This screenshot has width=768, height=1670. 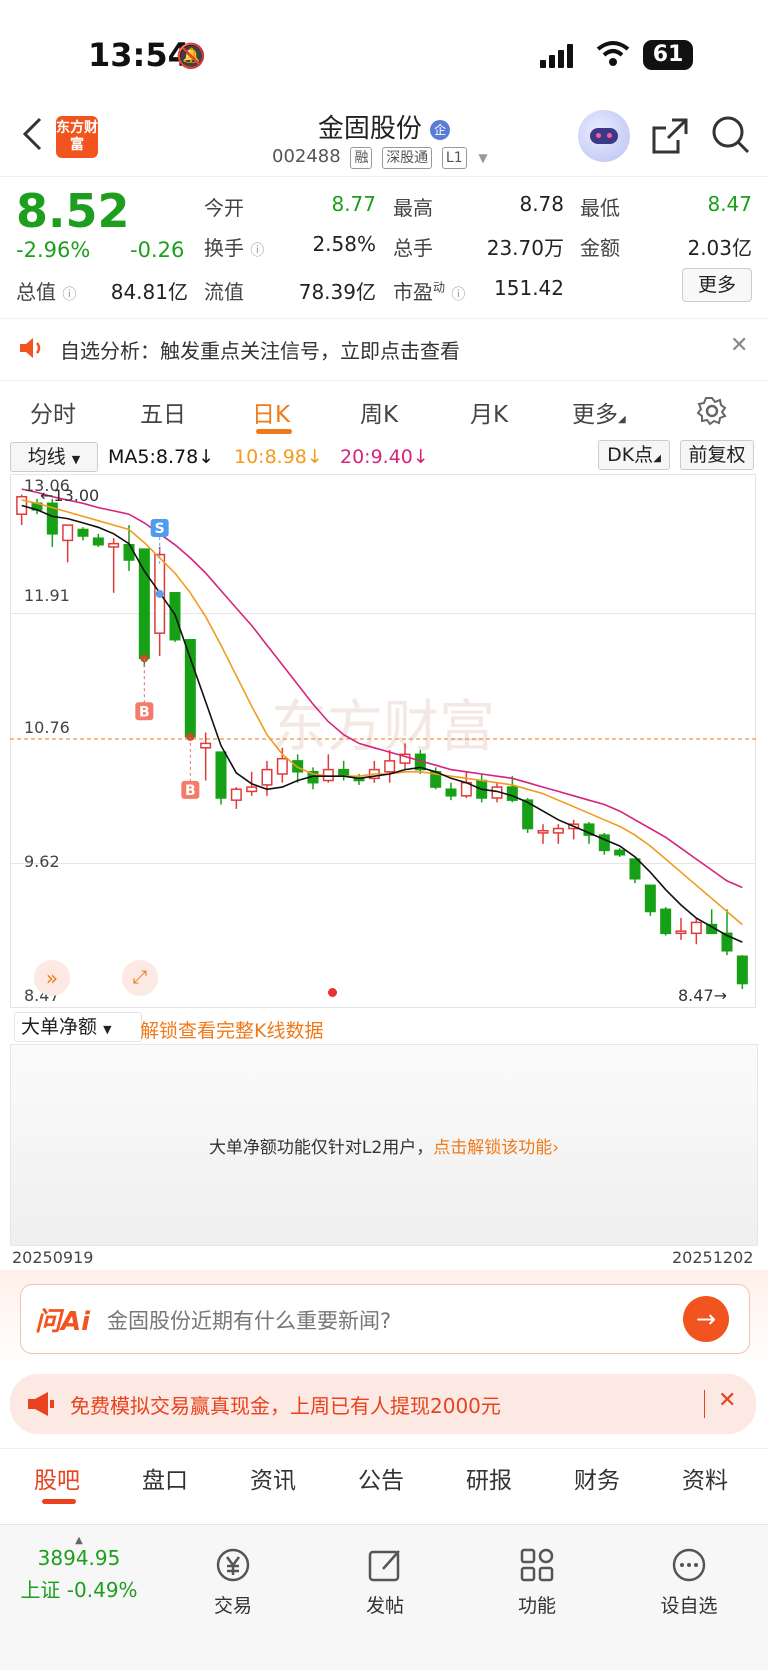 What do you see at coordinates (224, 208) in the screenshot?
I see `open-label: 今开` at bounding box center [224, 208].